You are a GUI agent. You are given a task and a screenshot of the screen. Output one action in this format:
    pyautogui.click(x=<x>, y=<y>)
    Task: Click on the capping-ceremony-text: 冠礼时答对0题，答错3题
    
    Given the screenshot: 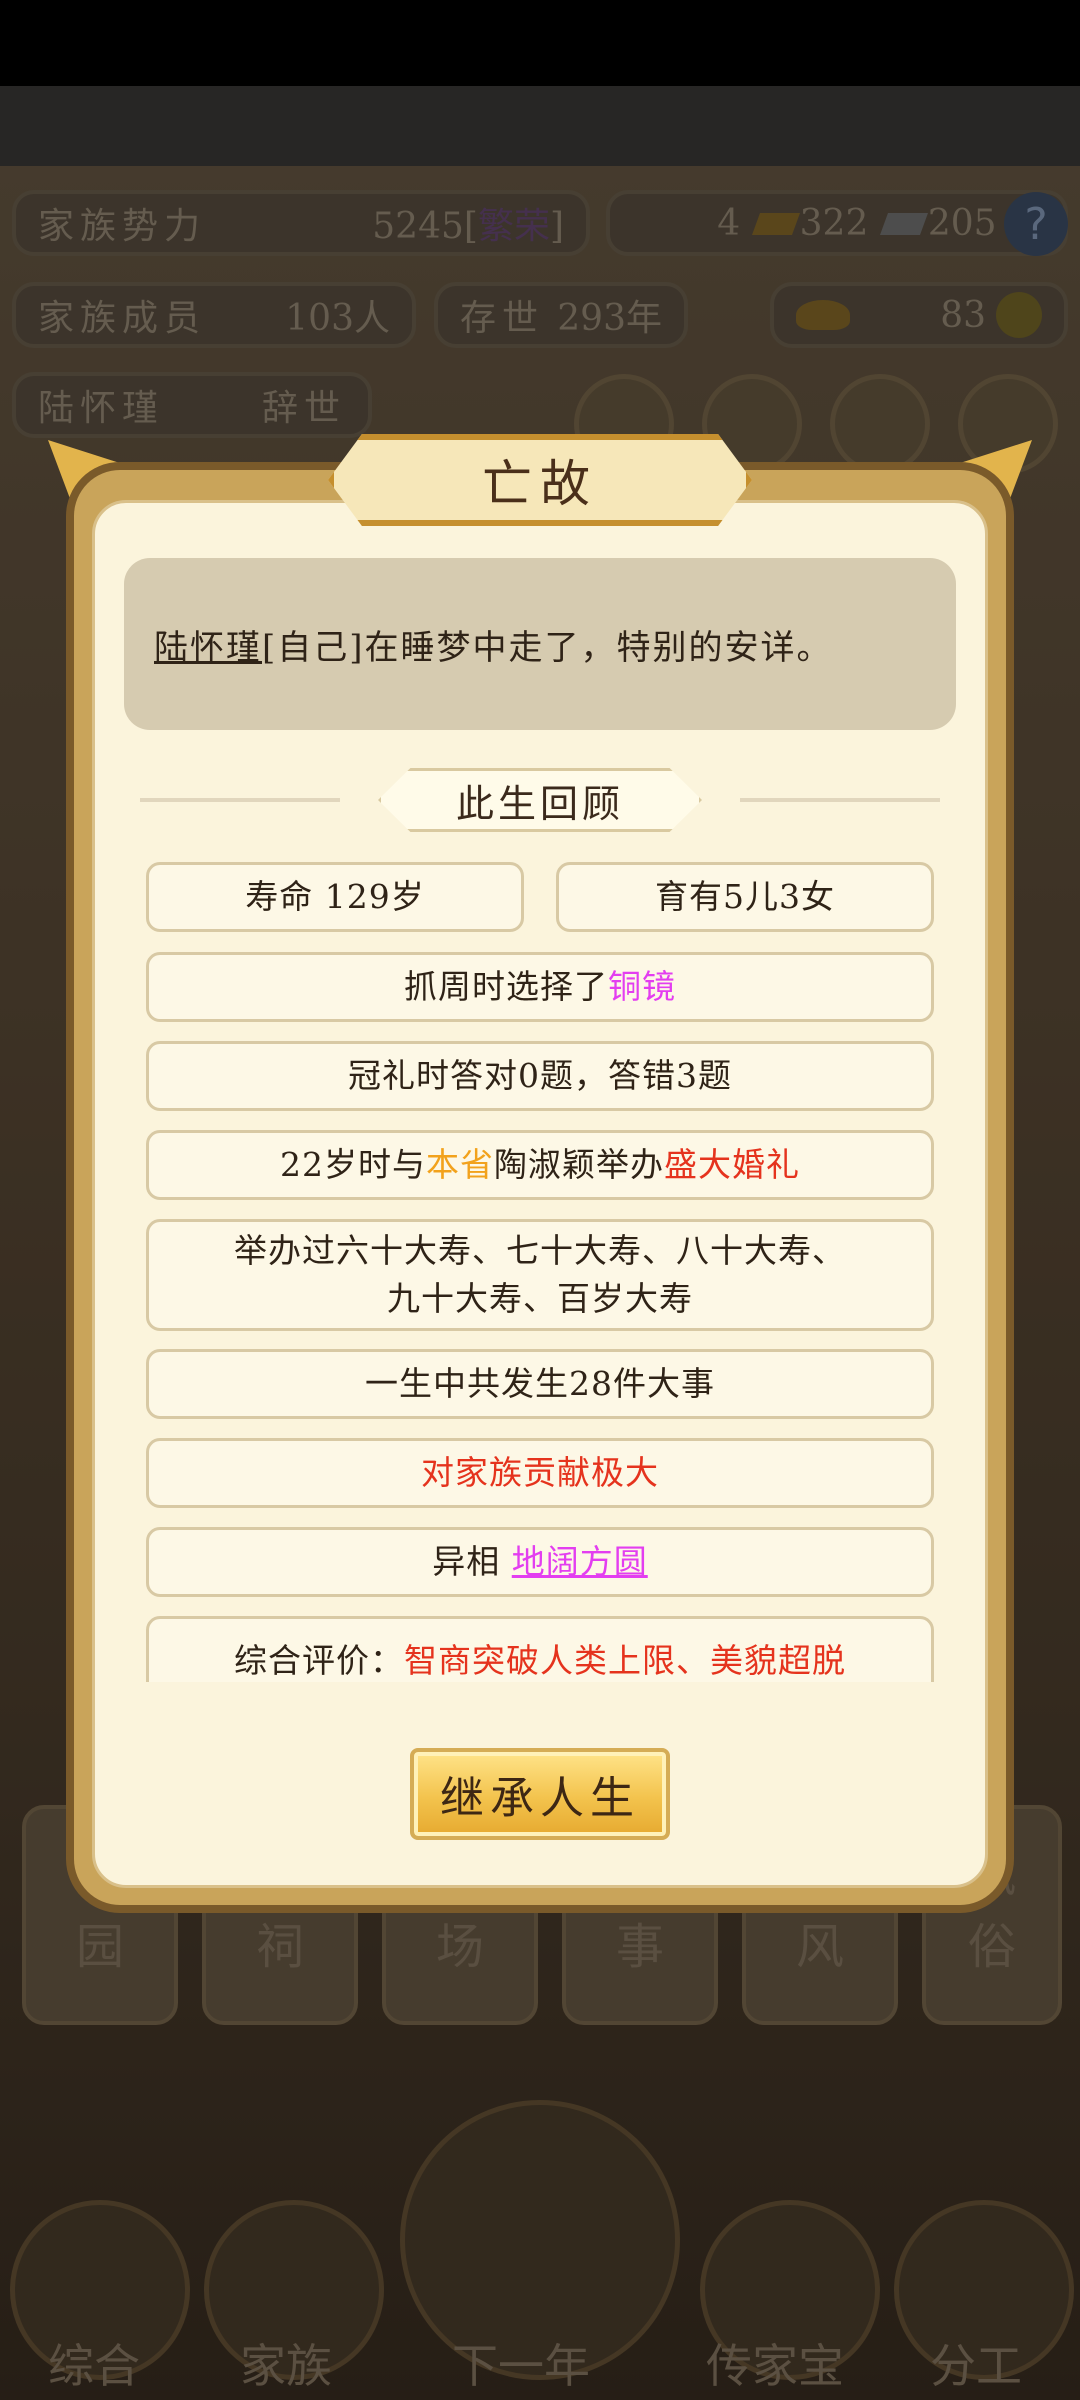 What is the action you would take?
    pyautogui.click(x=540, y=1075)
    